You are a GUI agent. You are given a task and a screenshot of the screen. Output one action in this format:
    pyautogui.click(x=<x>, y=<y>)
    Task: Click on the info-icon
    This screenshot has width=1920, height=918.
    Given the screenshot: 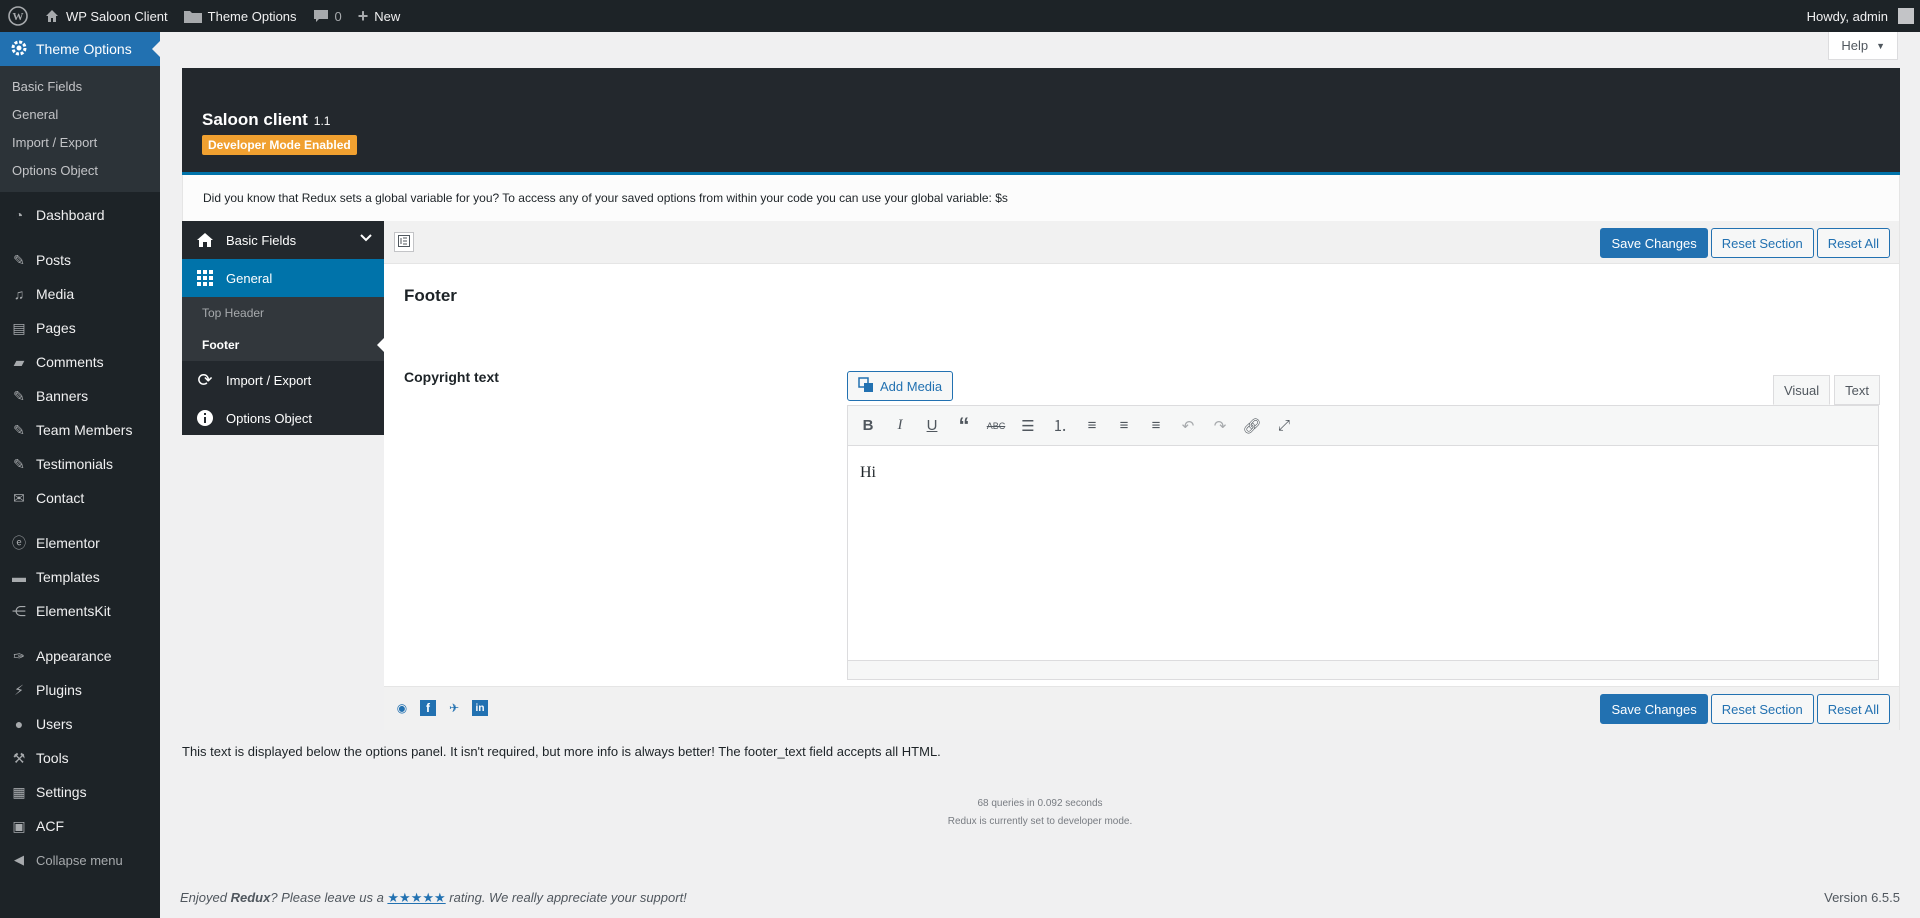 What is the action you would take?
    pyautogui.click(x=205, y=418)
    